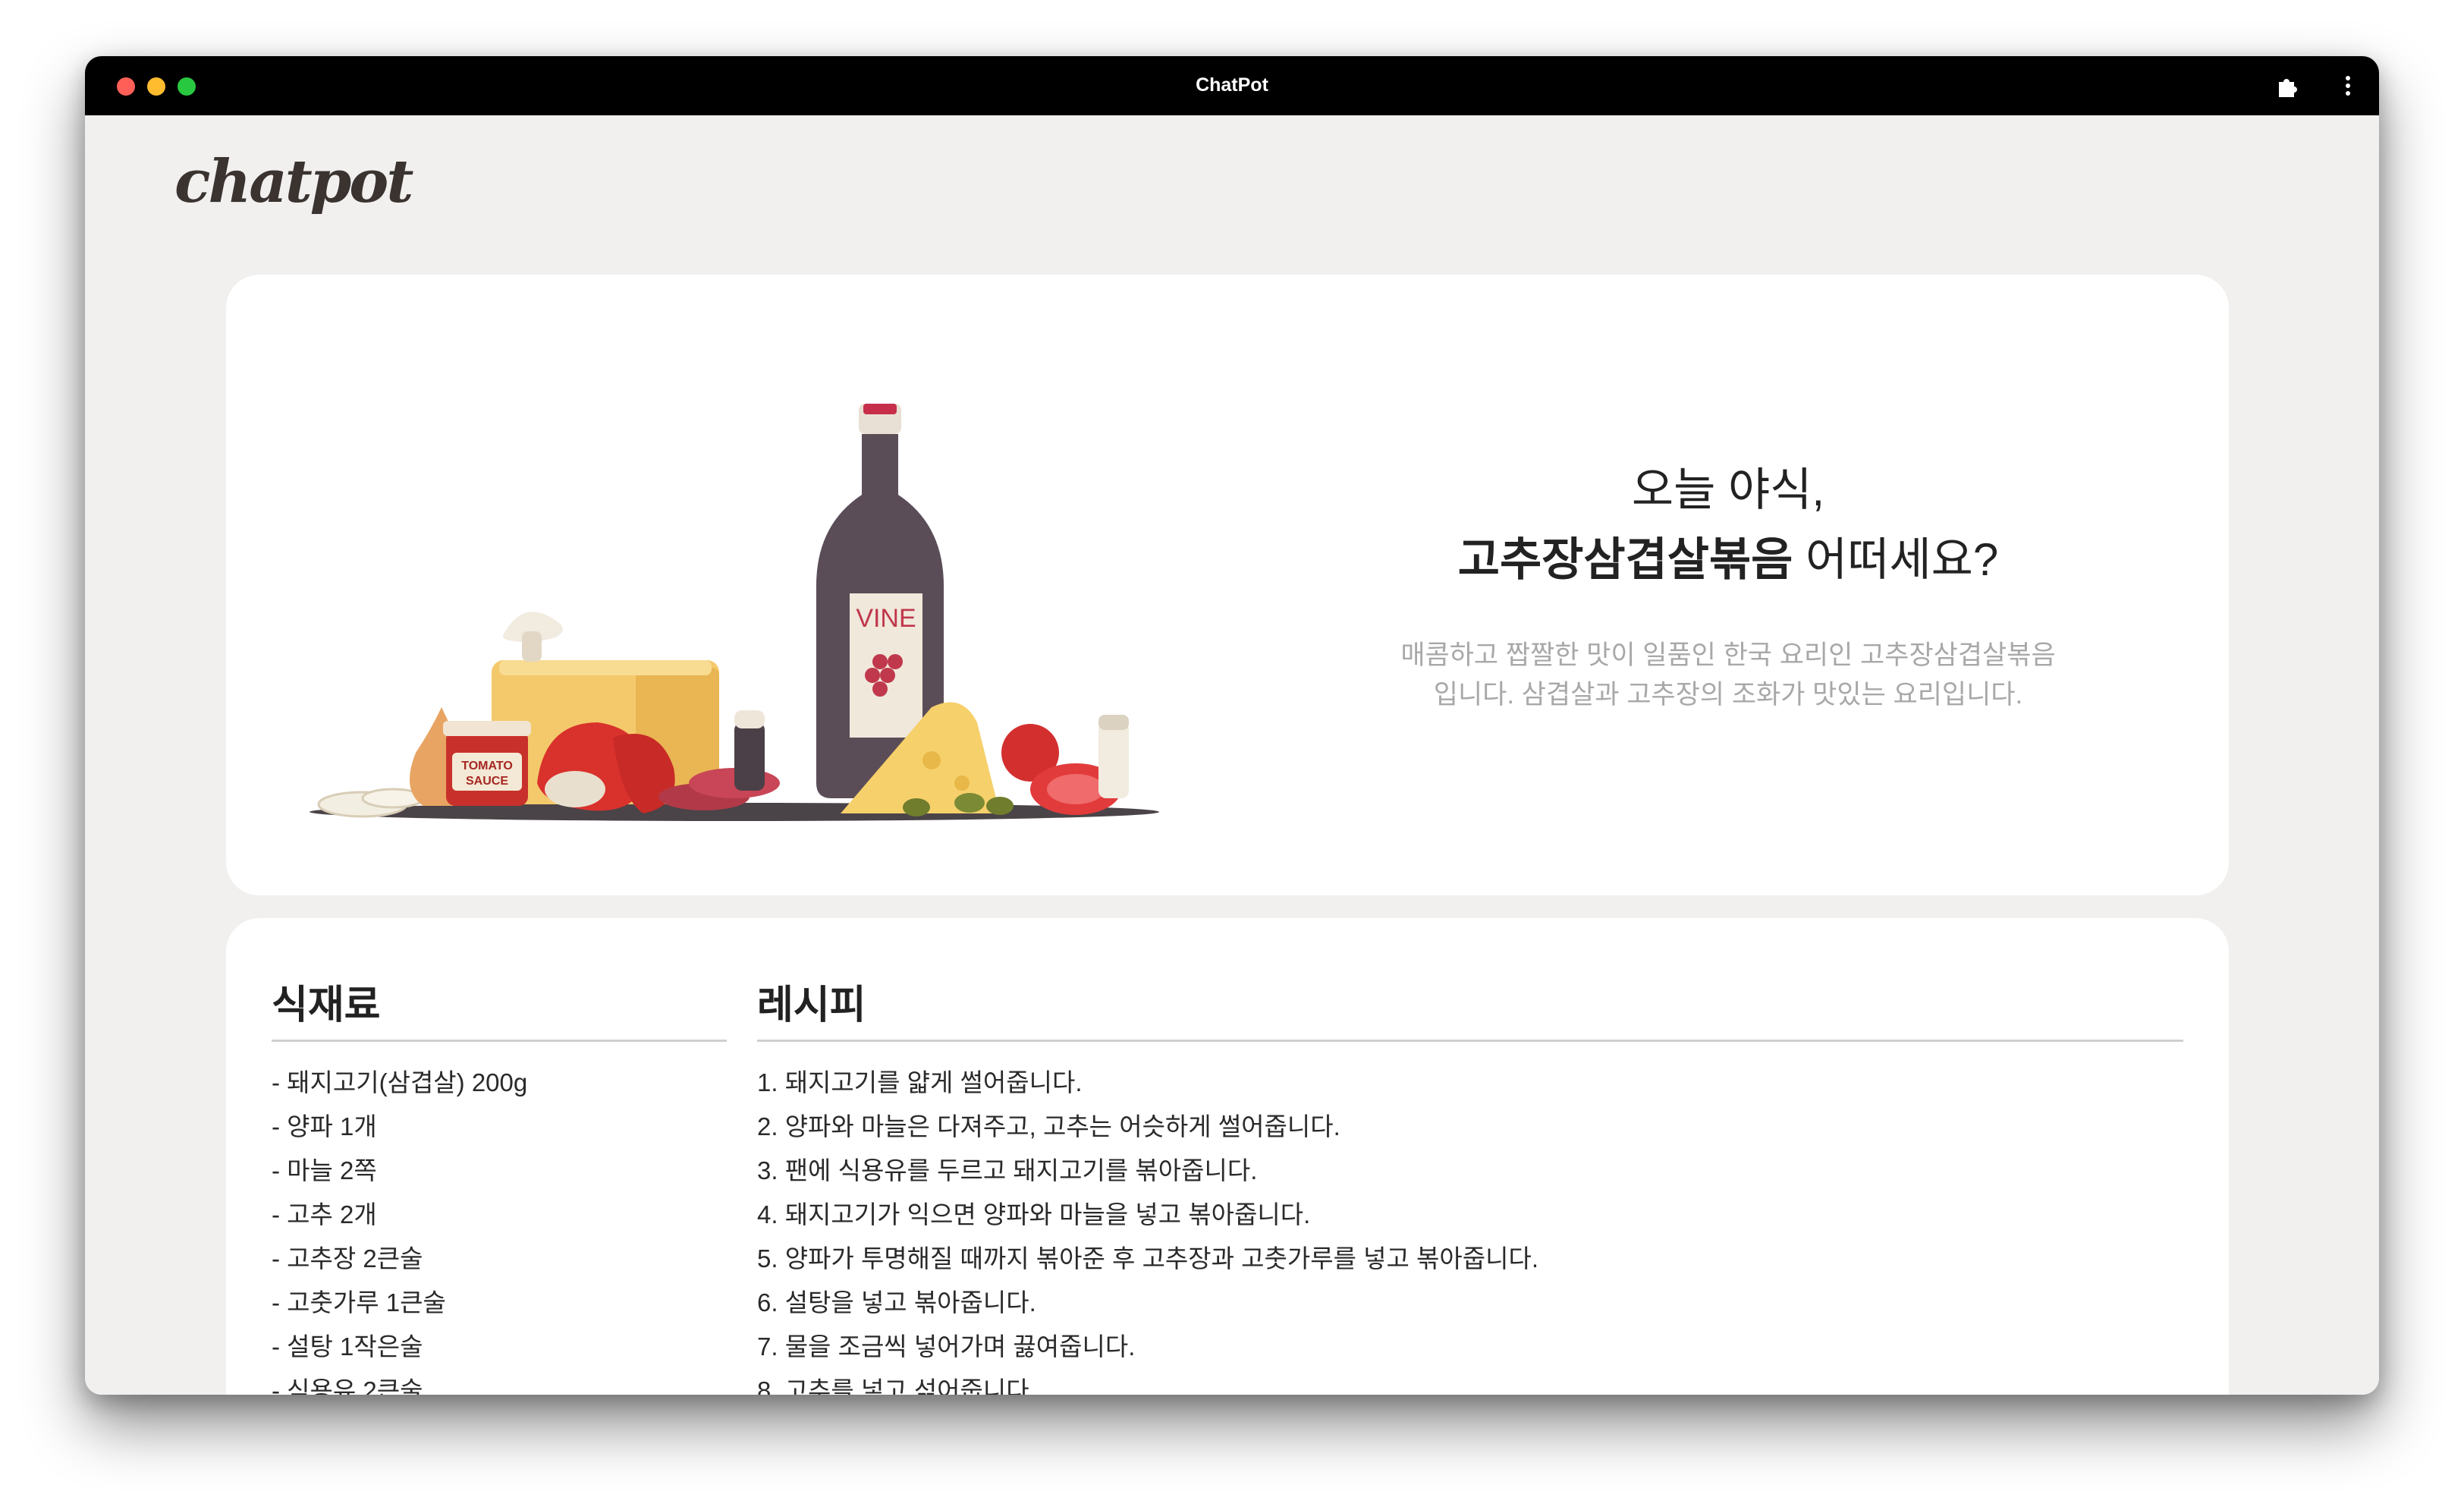  What do you see at coordinates (1034, 1214) in the screenshot?
I see `recipe-step: 4. 돼지고기가 익으면 양파와 마늘을 넣고 볶아줍니다.` at bounding box center [1034, 1214].